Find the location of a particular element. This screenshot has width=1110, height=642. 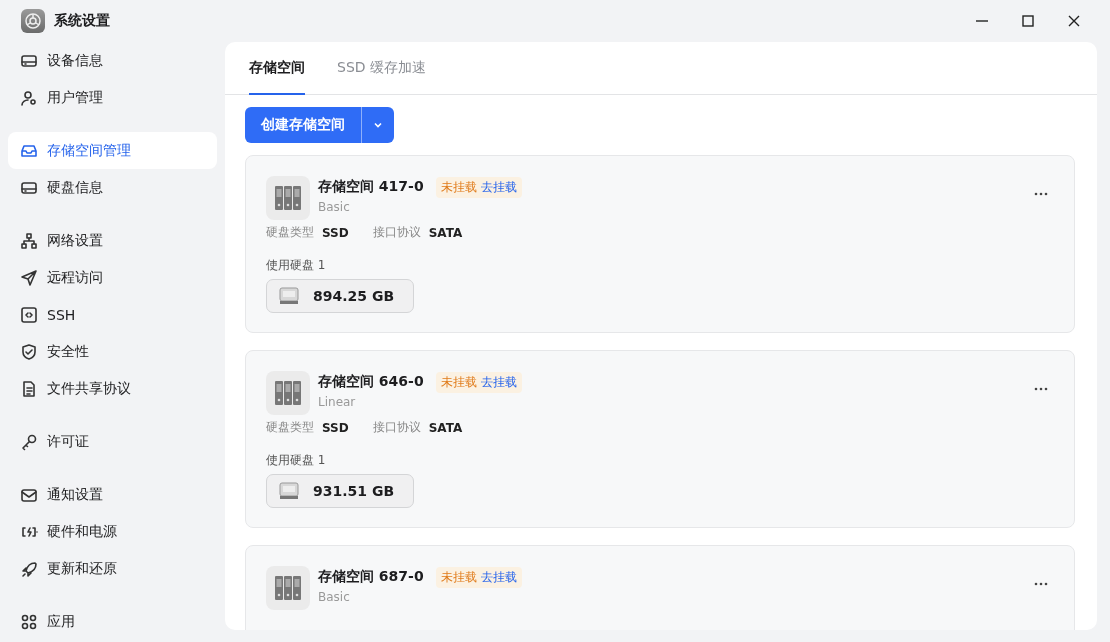

disk-chip: 894.25 GB is located at coordinates (340, 296).